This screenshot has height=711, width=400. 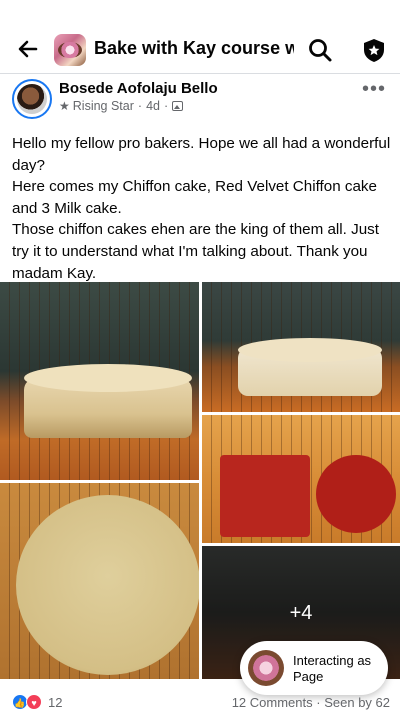 What do you see at coordinates (332, 668) in the screenshot?
I see `interacting-label: Interacting as Page` at bounding box center [332, 668].